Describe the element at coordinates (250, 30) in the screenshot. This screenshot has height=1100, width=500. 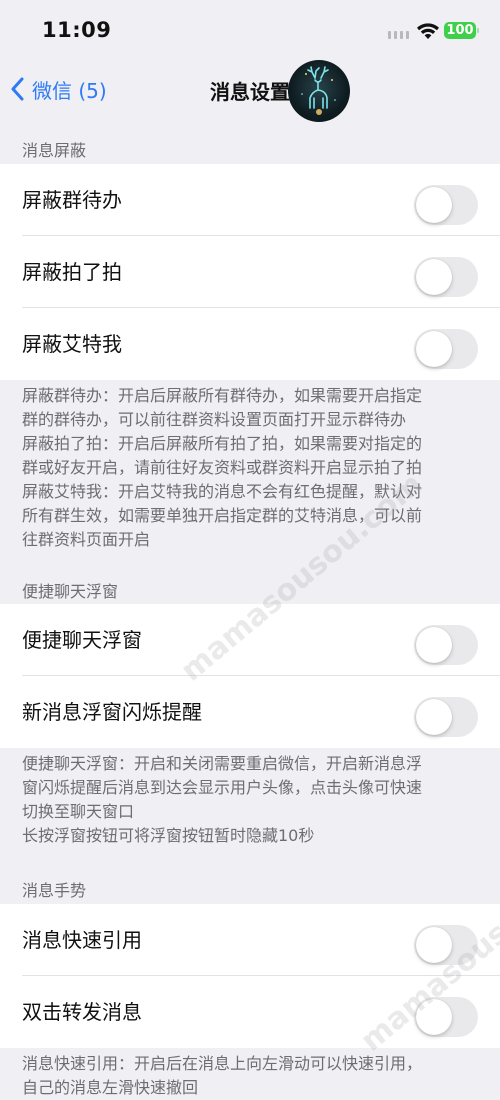
I see `status-bar: 11:09 100` at that location.